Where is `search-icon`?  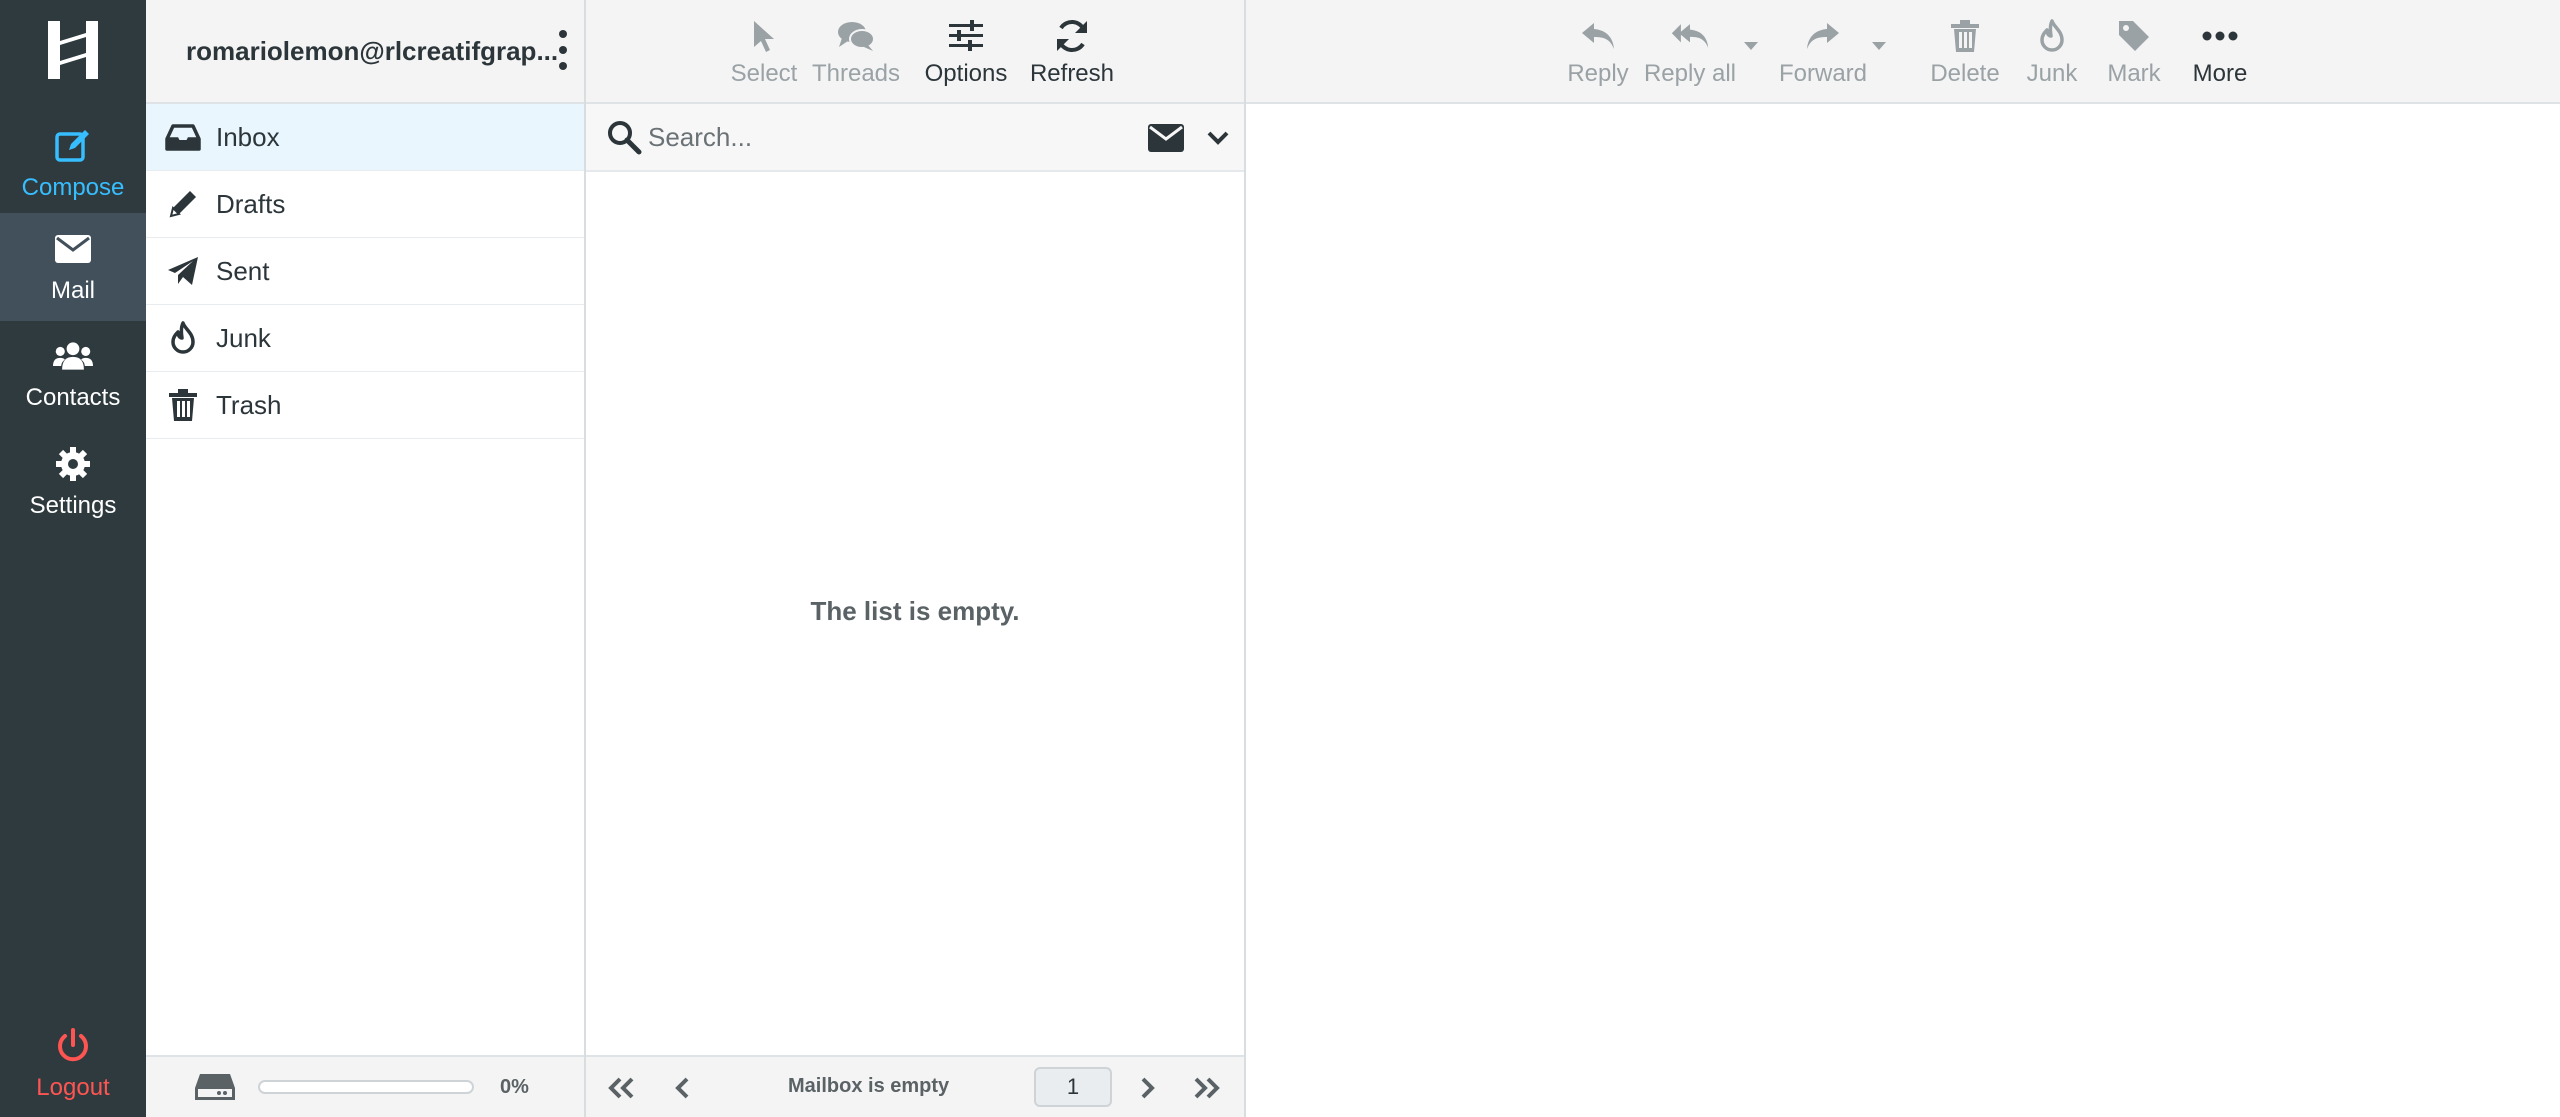
search-icon is located at coordinates (624, 137).